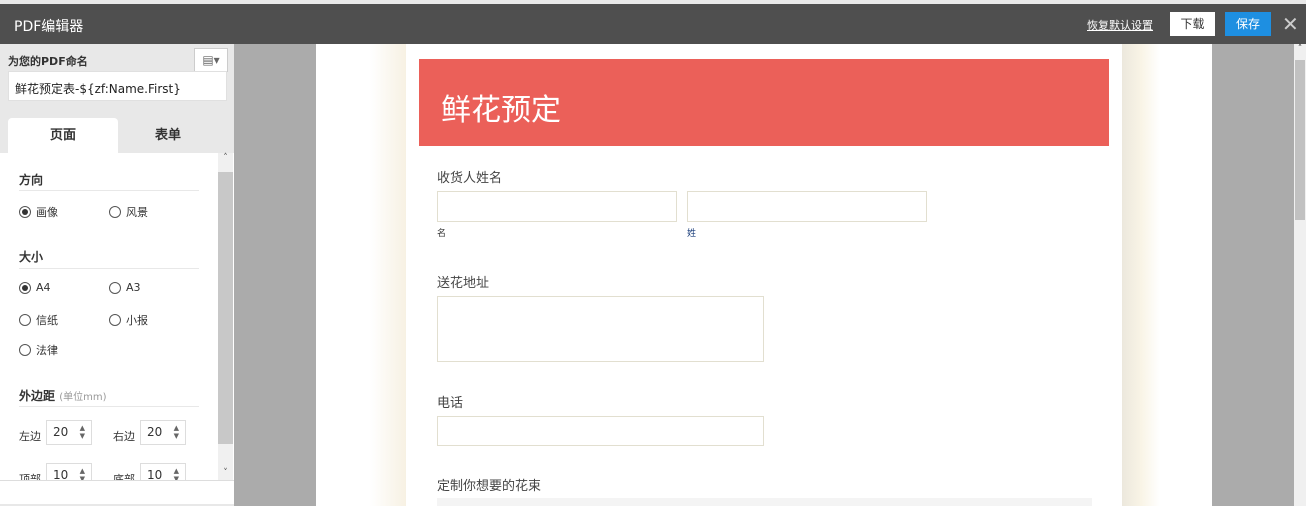 The image size is (1306, 506). Describe the element at coordinates (388, 275) in the screenshot. I see `page-shadow-left` at that location.